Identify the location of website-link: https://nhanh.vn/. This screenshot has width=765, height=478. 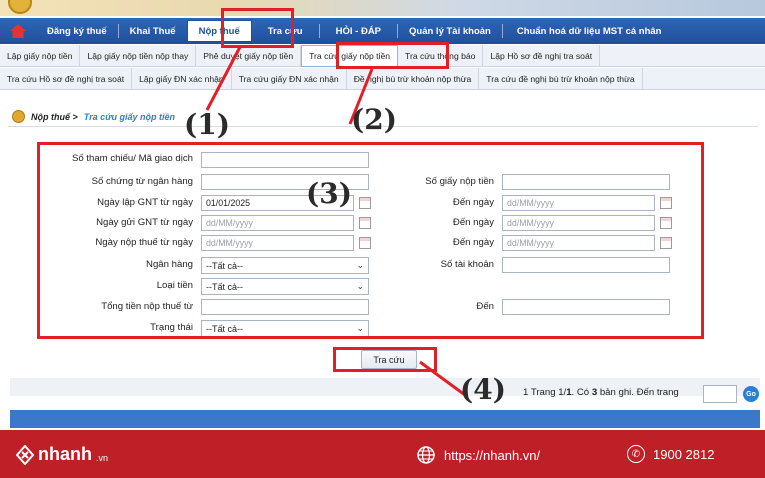
(478, 455).